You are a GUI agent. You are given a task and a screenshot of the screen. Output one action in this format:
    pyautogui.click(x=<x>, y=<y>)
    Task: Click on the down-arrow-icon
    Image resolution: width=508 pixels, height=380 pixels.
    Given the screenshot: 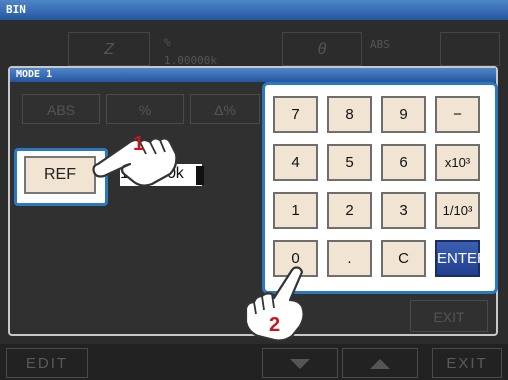 What is the action you would take?
    pyautogui.click(x=300, y=364)
    